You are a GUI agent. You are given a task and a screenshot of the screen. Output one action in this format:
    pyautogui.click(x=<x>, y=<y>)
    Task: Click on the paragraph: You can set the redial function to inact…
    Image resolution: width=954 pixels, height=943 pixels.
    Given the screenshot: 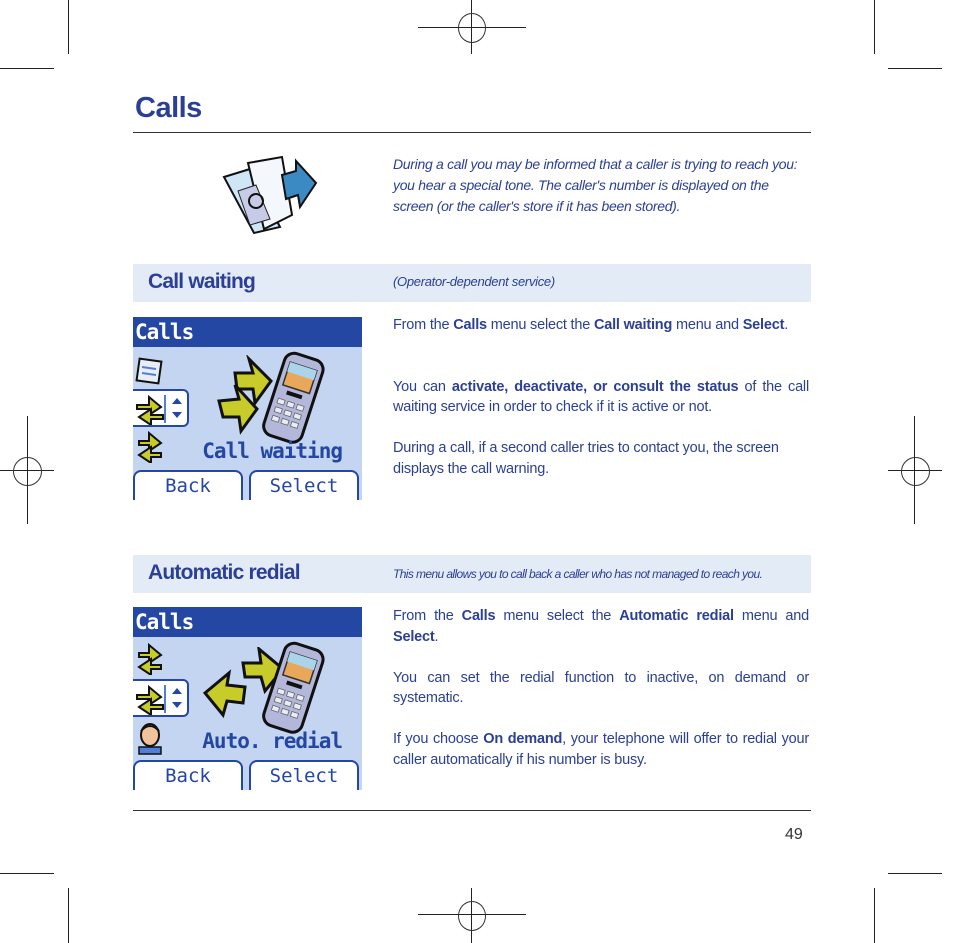 What is the action you would take?
    pyautogui.click(x=601, y=688)
    